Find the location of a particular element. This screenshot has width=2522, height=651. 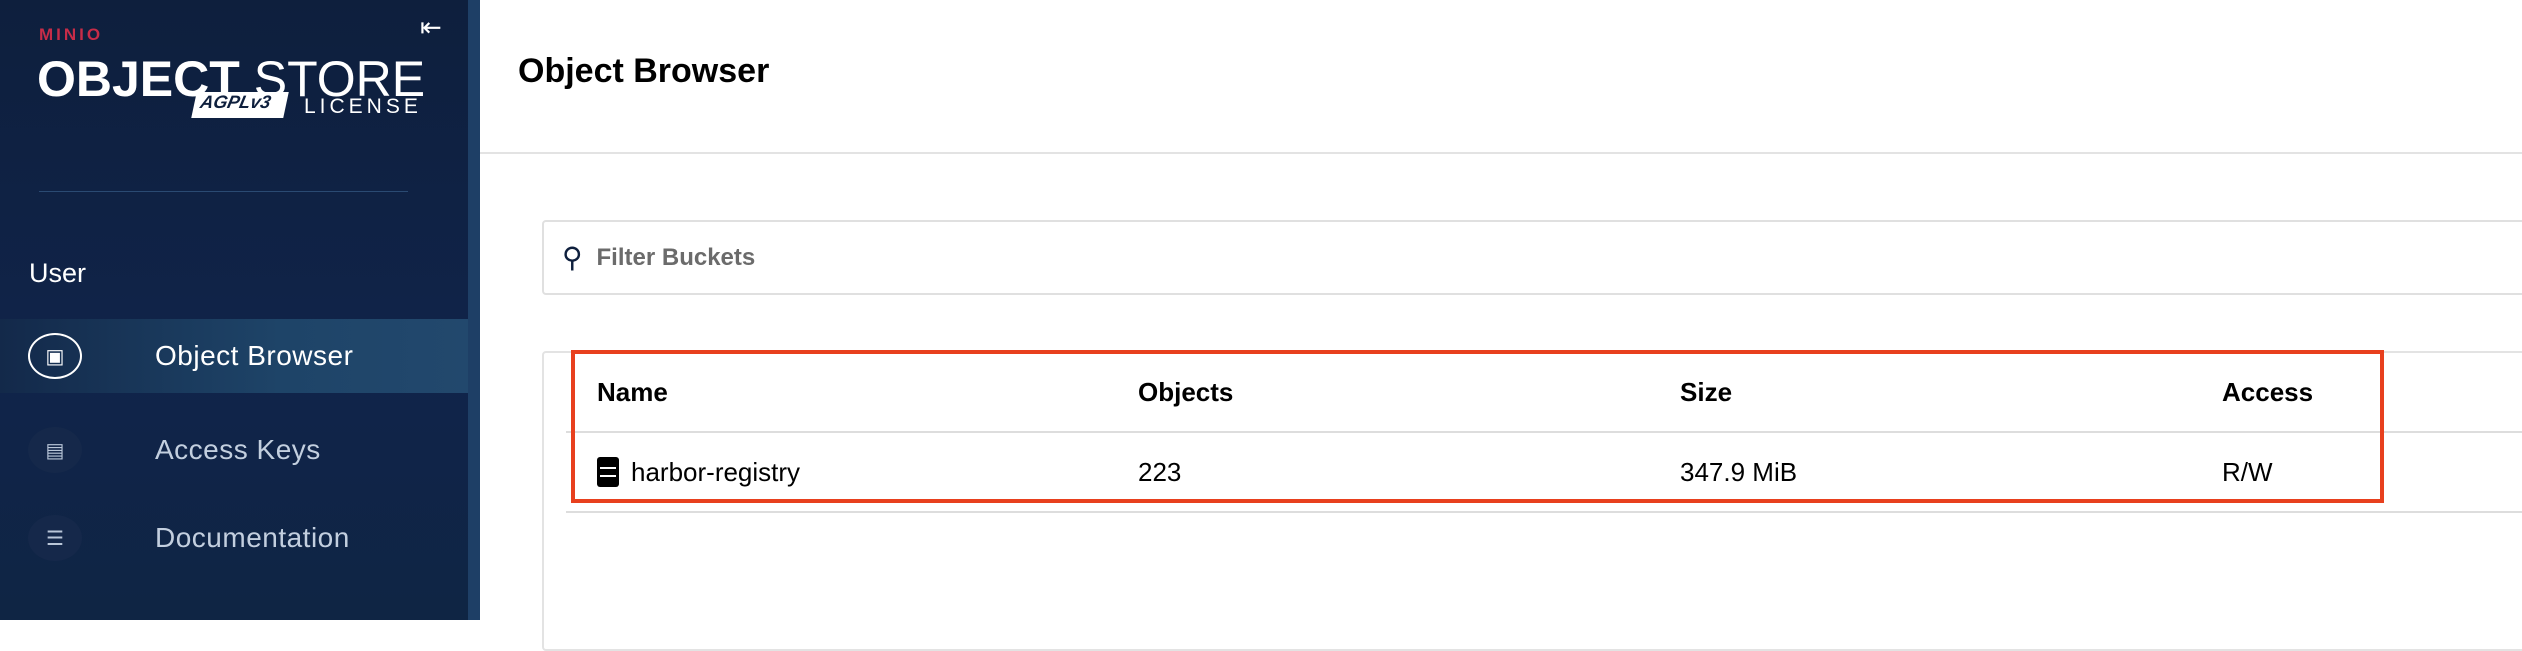

sidebar-item-label: Documentation is located at coordinates (252, 537).